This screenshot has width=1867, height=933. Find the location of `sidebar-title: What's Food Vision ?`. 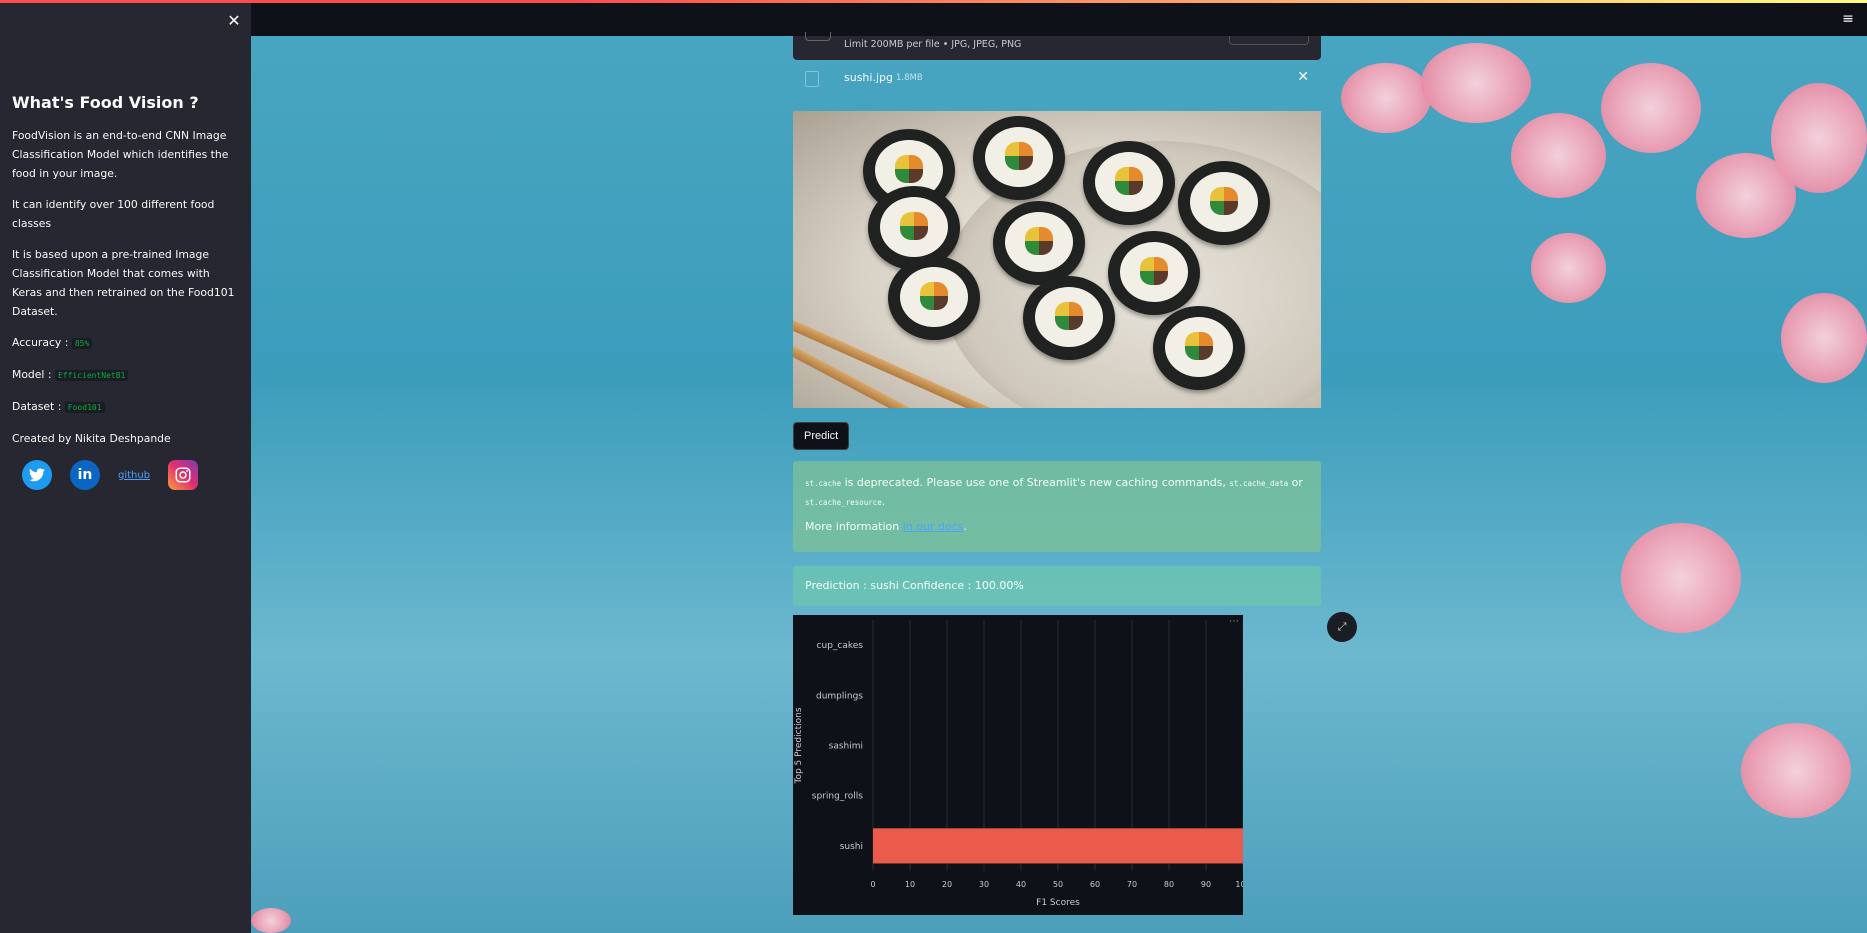

sidebar-title: What's Food Vision ? is located at coordinates (105, 102).